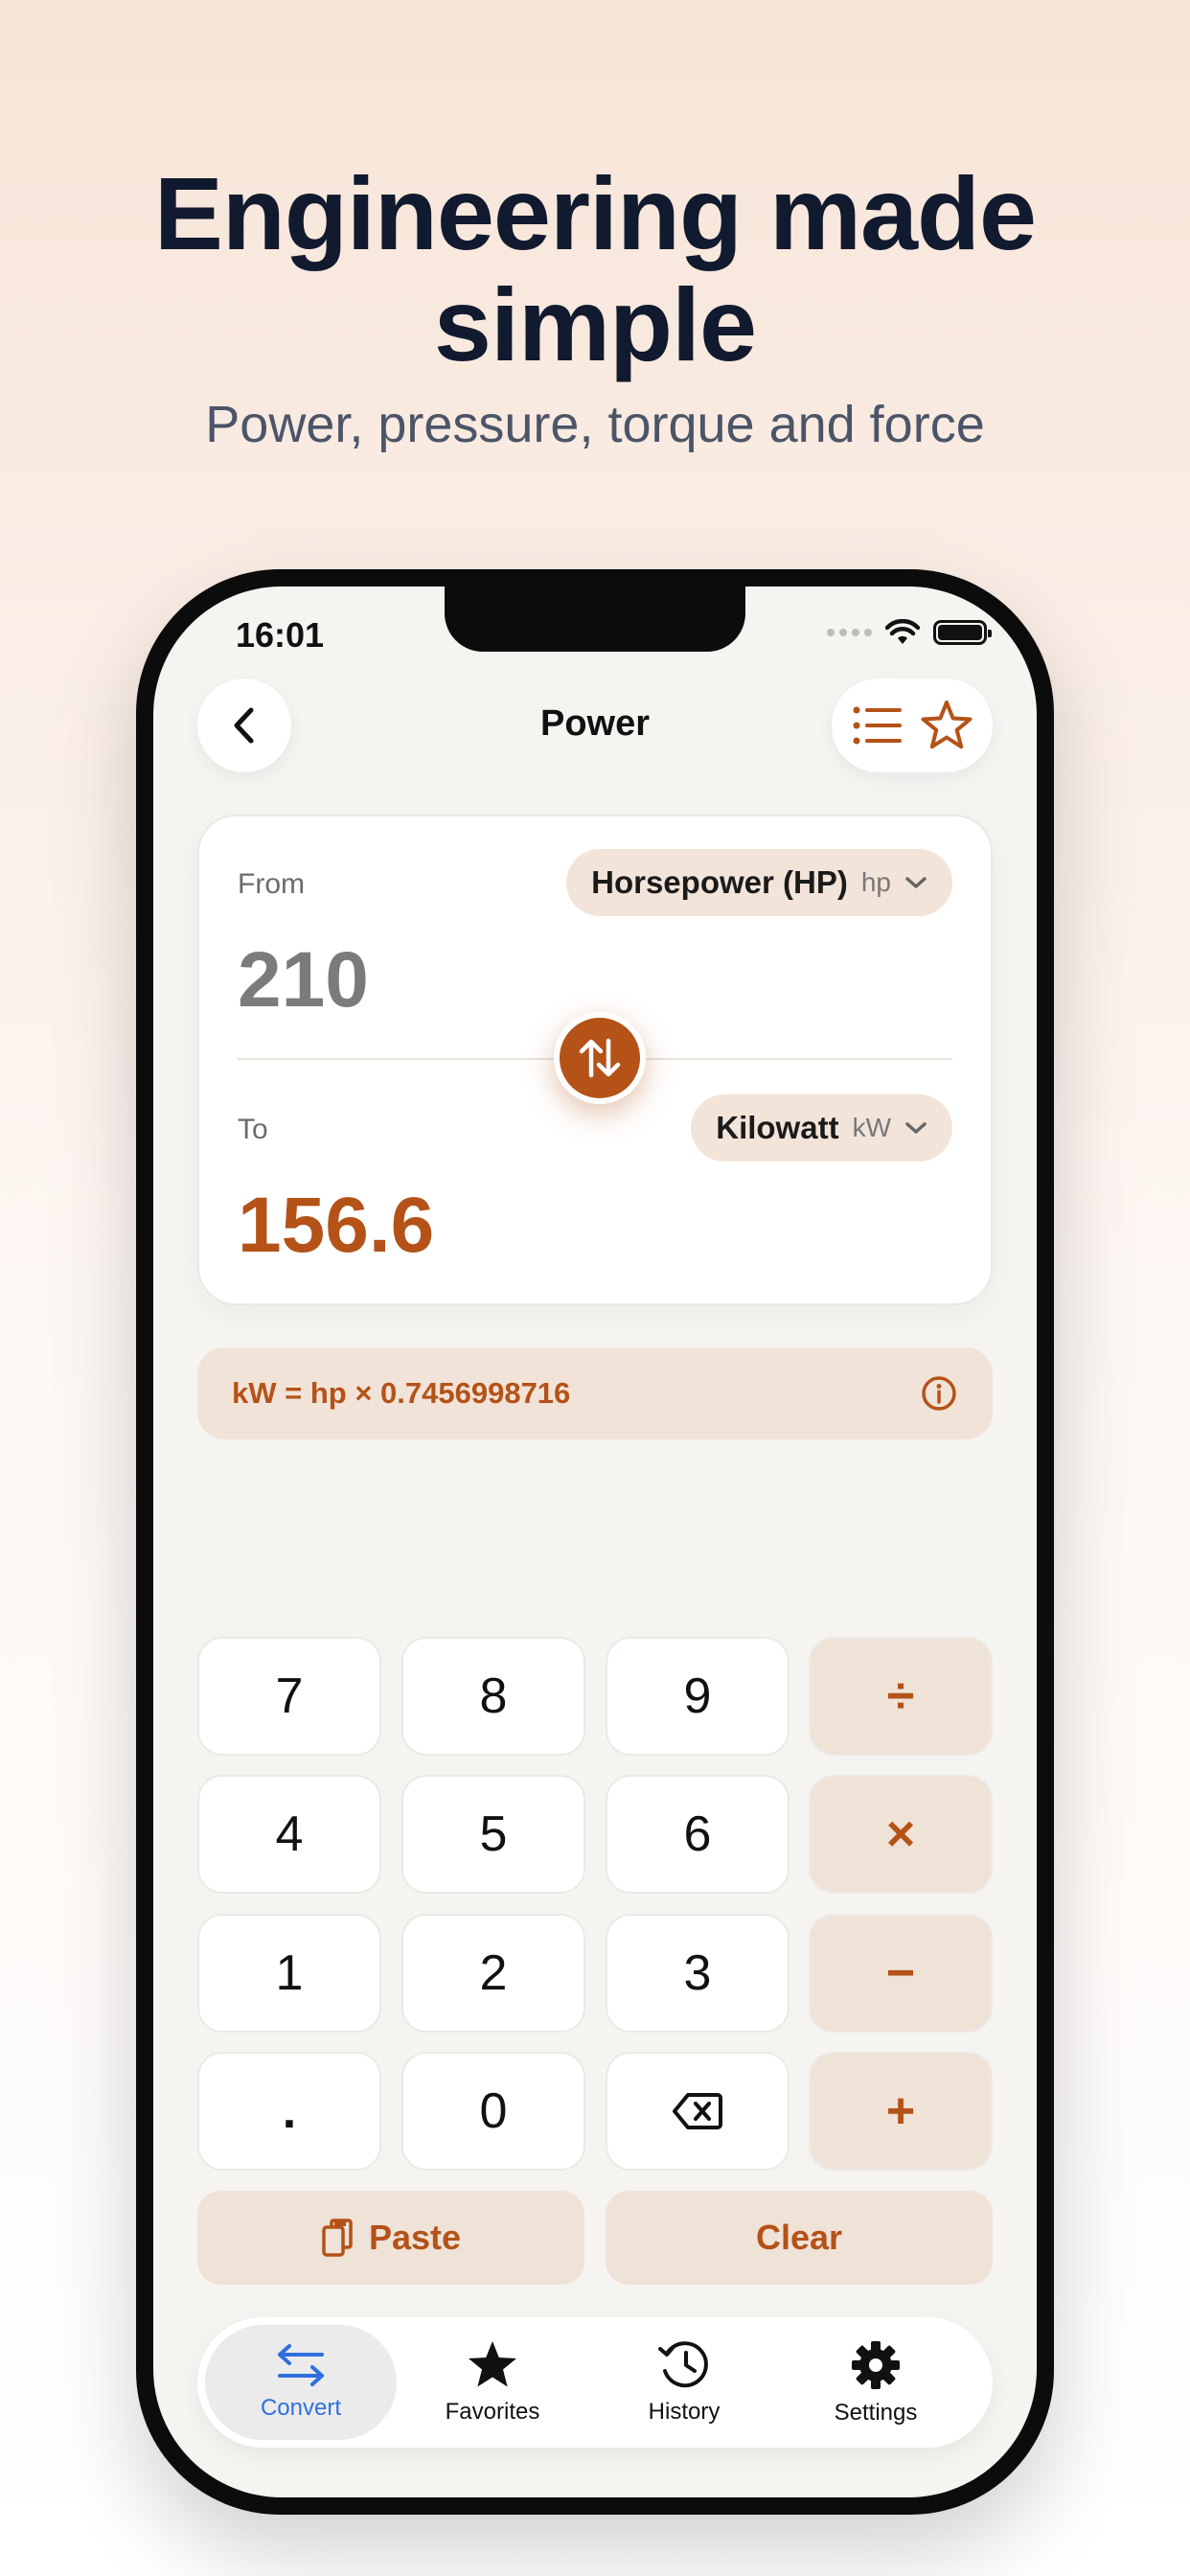  What do you see at coordinates (901, 1974) in the screenshot?
I see `key-minus: −` at bounding box center [901, 1974].